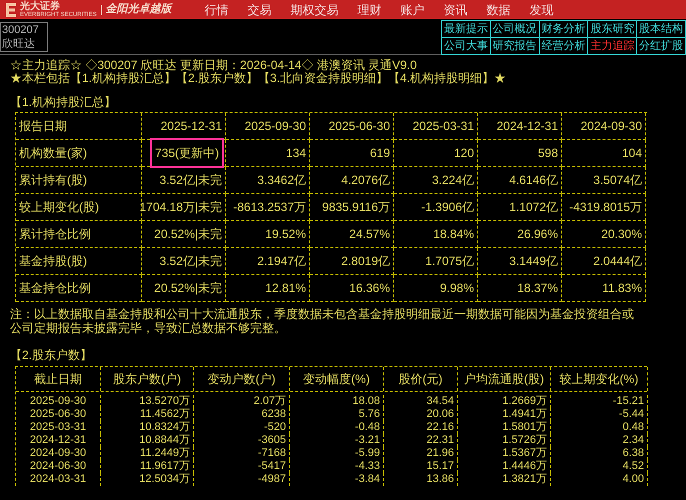 This screenshot has height=500, width=686. What do you see at coordinates (337, 466) in the screenshot?
I see `table-cell: -4.33` at bounding box center [337, 466].